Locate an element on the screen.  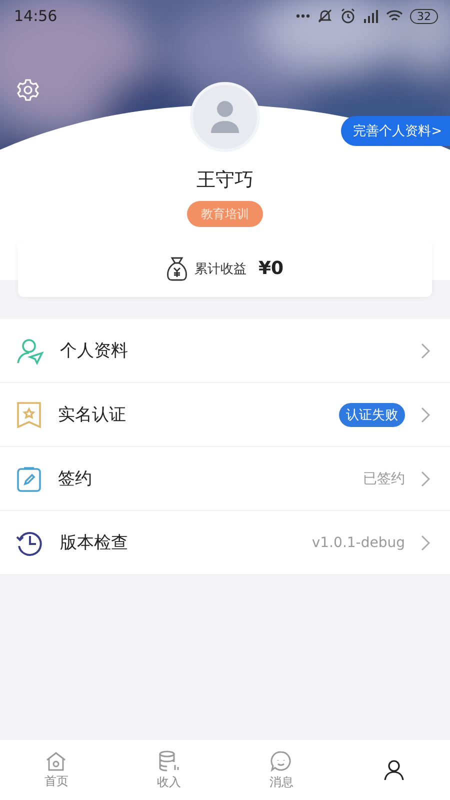
settings-icon is located at coordinates (28, 90).